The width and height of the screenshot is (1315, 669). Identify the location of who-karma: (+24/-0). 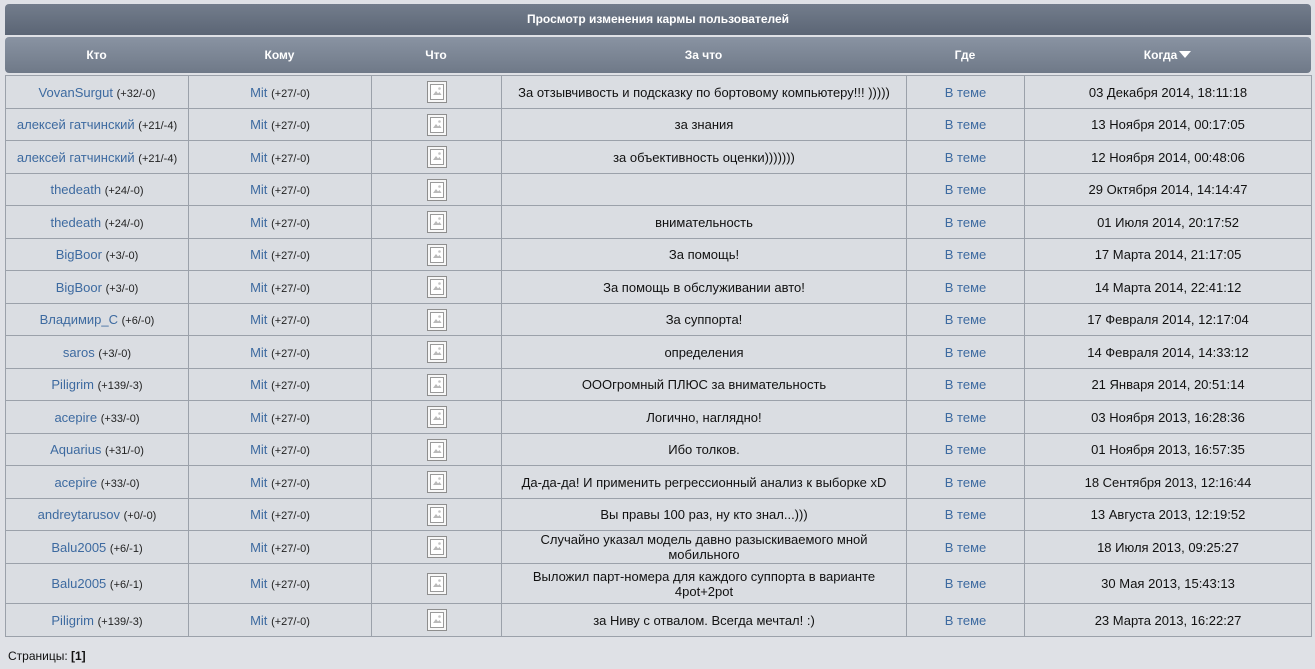
(124, 223).